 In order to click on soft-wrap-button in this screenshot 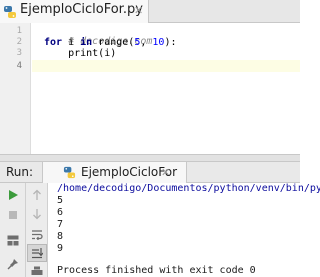, I will do `click(37, 234)`.